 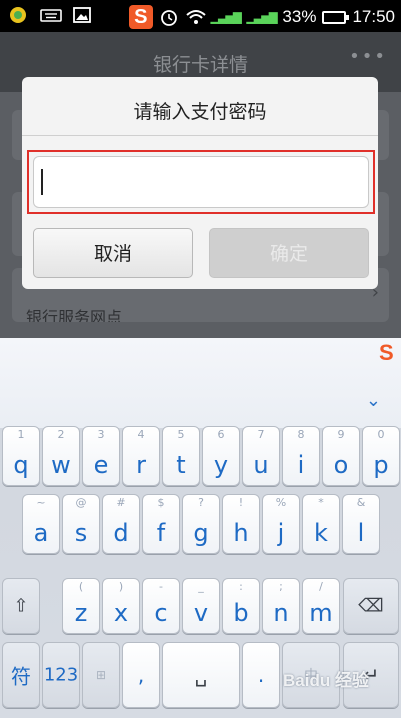 I want to click on key-main-label: y, so click(x=221, y=465).